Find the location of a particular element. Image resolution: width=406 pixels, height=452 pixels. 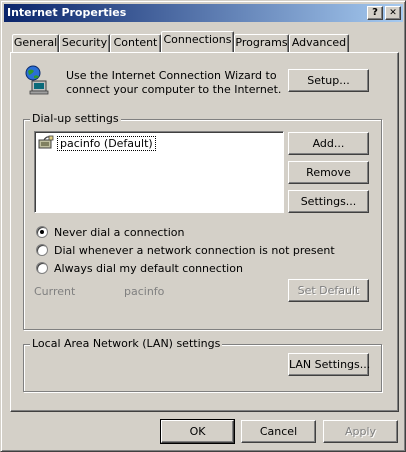

close-icon: ✕ is located at coordinates (393, 13).